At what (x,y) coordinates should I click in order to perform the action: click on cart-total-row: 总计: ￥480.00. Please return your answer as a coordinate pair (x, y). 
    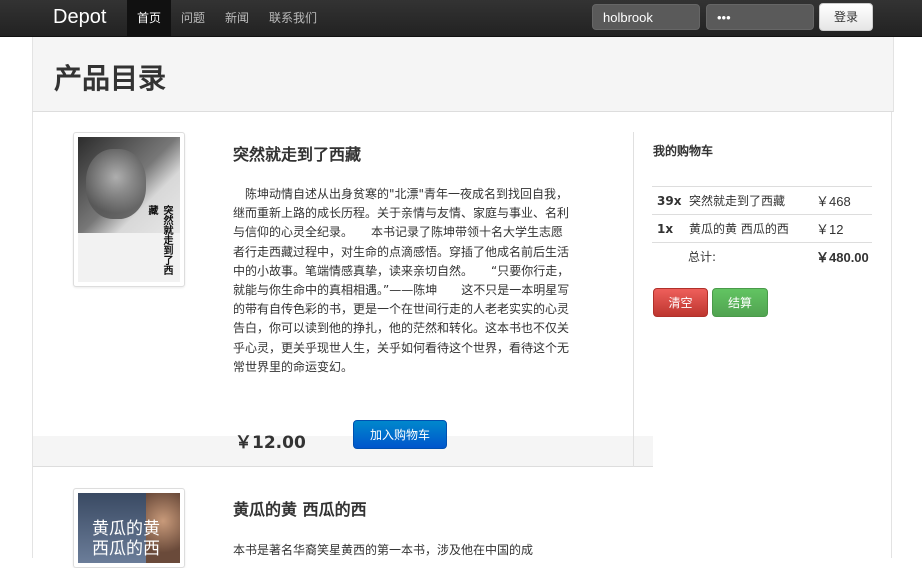
    Looking at the image, I should click on (762, 256).